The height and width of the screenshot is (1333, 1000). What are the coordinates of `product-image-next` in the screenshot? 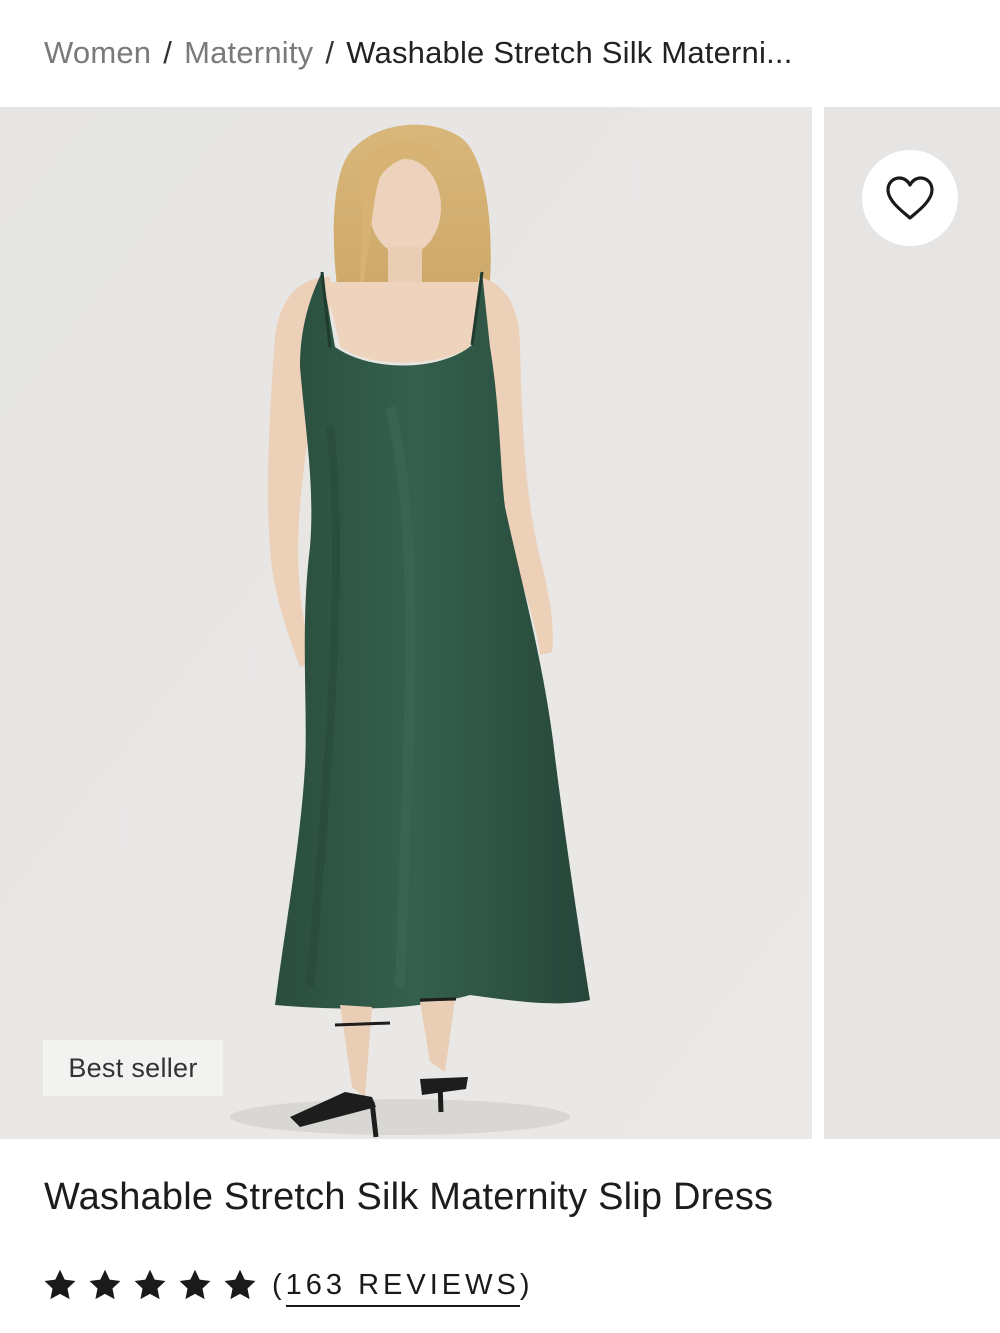 It's located at (912, 623).